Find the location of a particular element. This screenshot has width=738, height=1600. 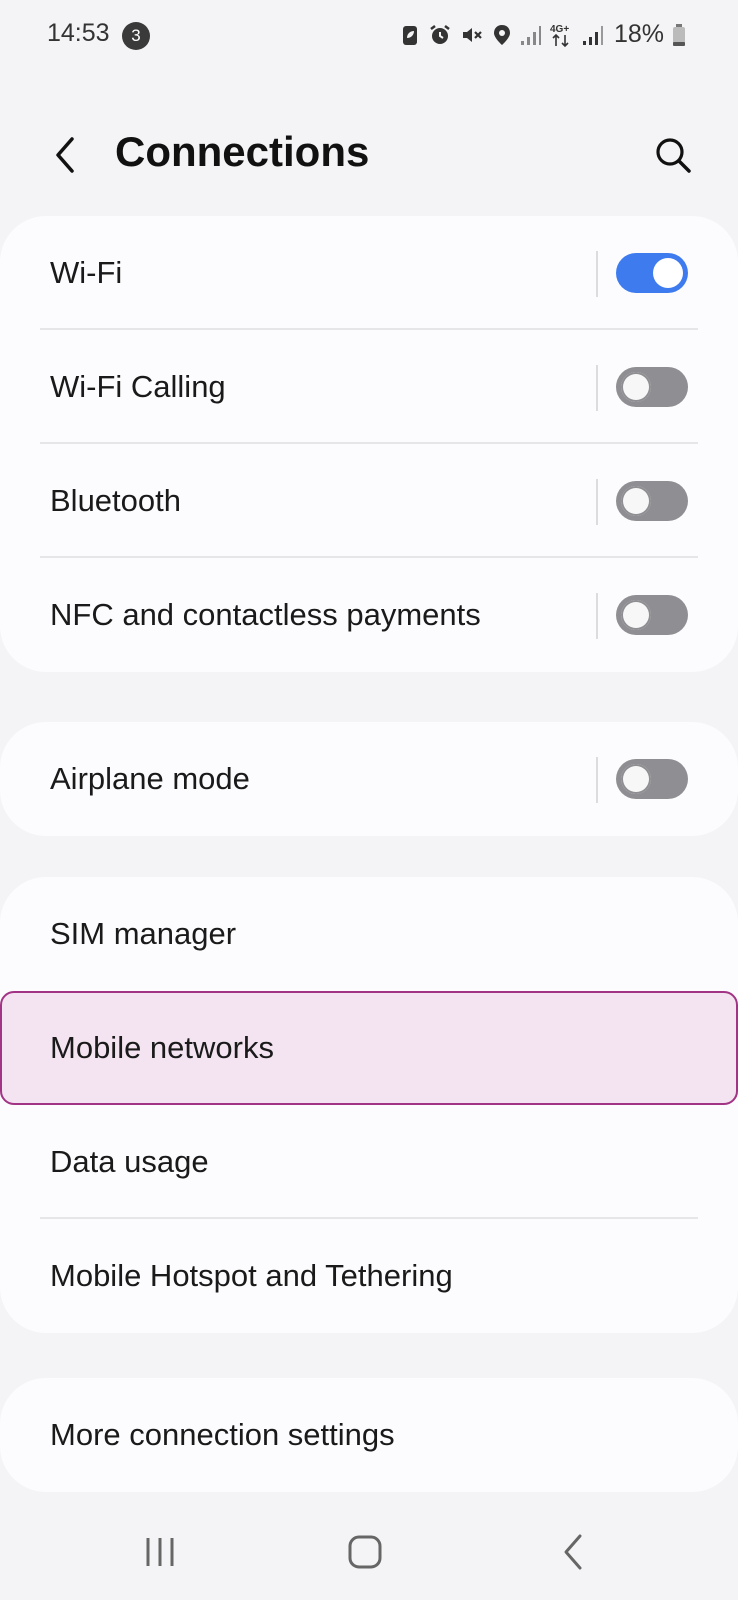

recents-button is located at coordinates (160, 1552).